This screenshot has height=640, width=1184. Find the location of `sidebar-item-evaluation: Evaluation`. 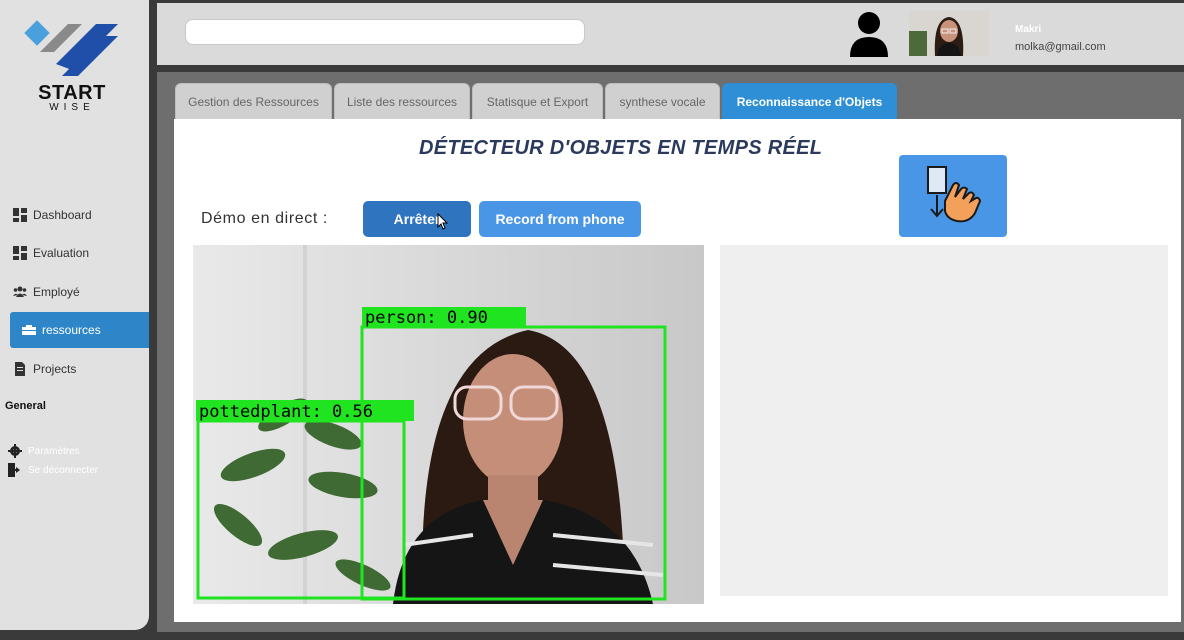

sidebar-item-evaluation: Evaluation is located at coordinates (74, 253).